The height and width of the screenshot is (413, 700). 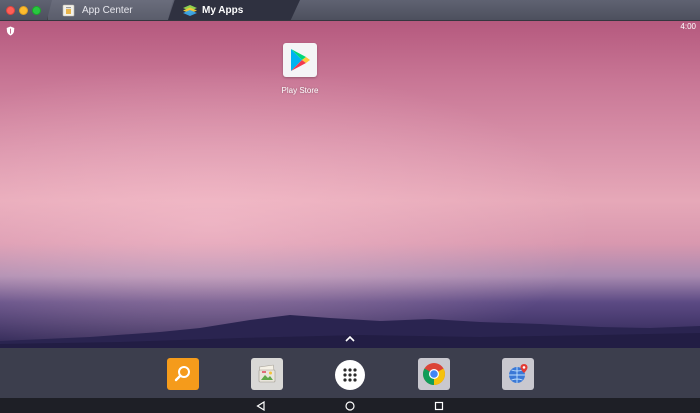 I want to click on chevron-up-icon, so click(x=350, y=339).